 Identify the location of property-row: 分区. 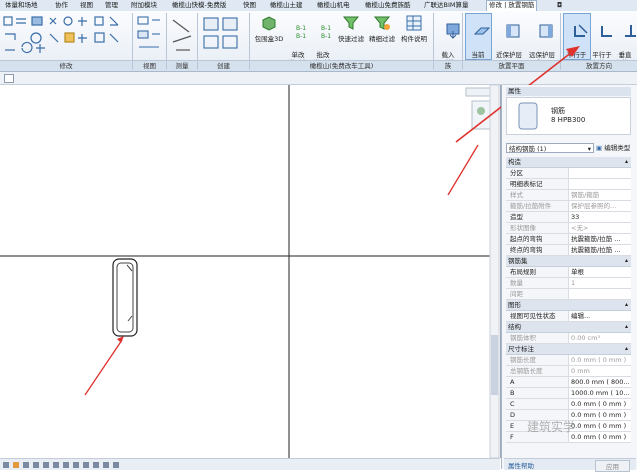
(568, 173).